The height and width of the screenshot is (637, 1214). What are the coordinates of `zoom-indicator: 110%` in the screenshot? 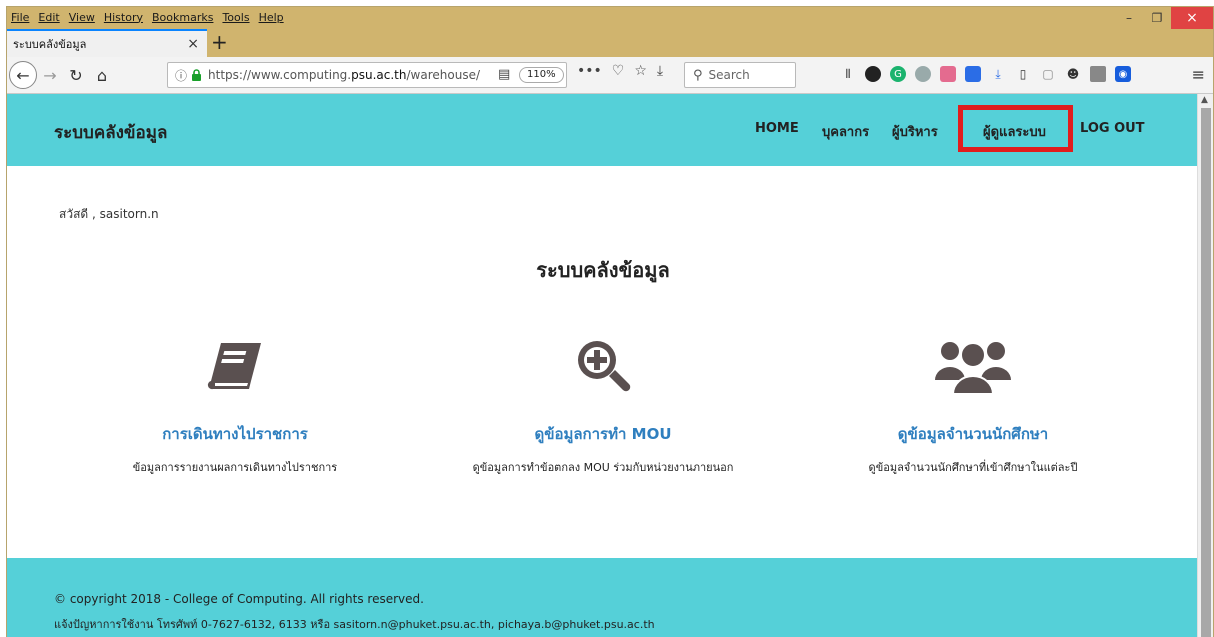 It's located at (541, 75).